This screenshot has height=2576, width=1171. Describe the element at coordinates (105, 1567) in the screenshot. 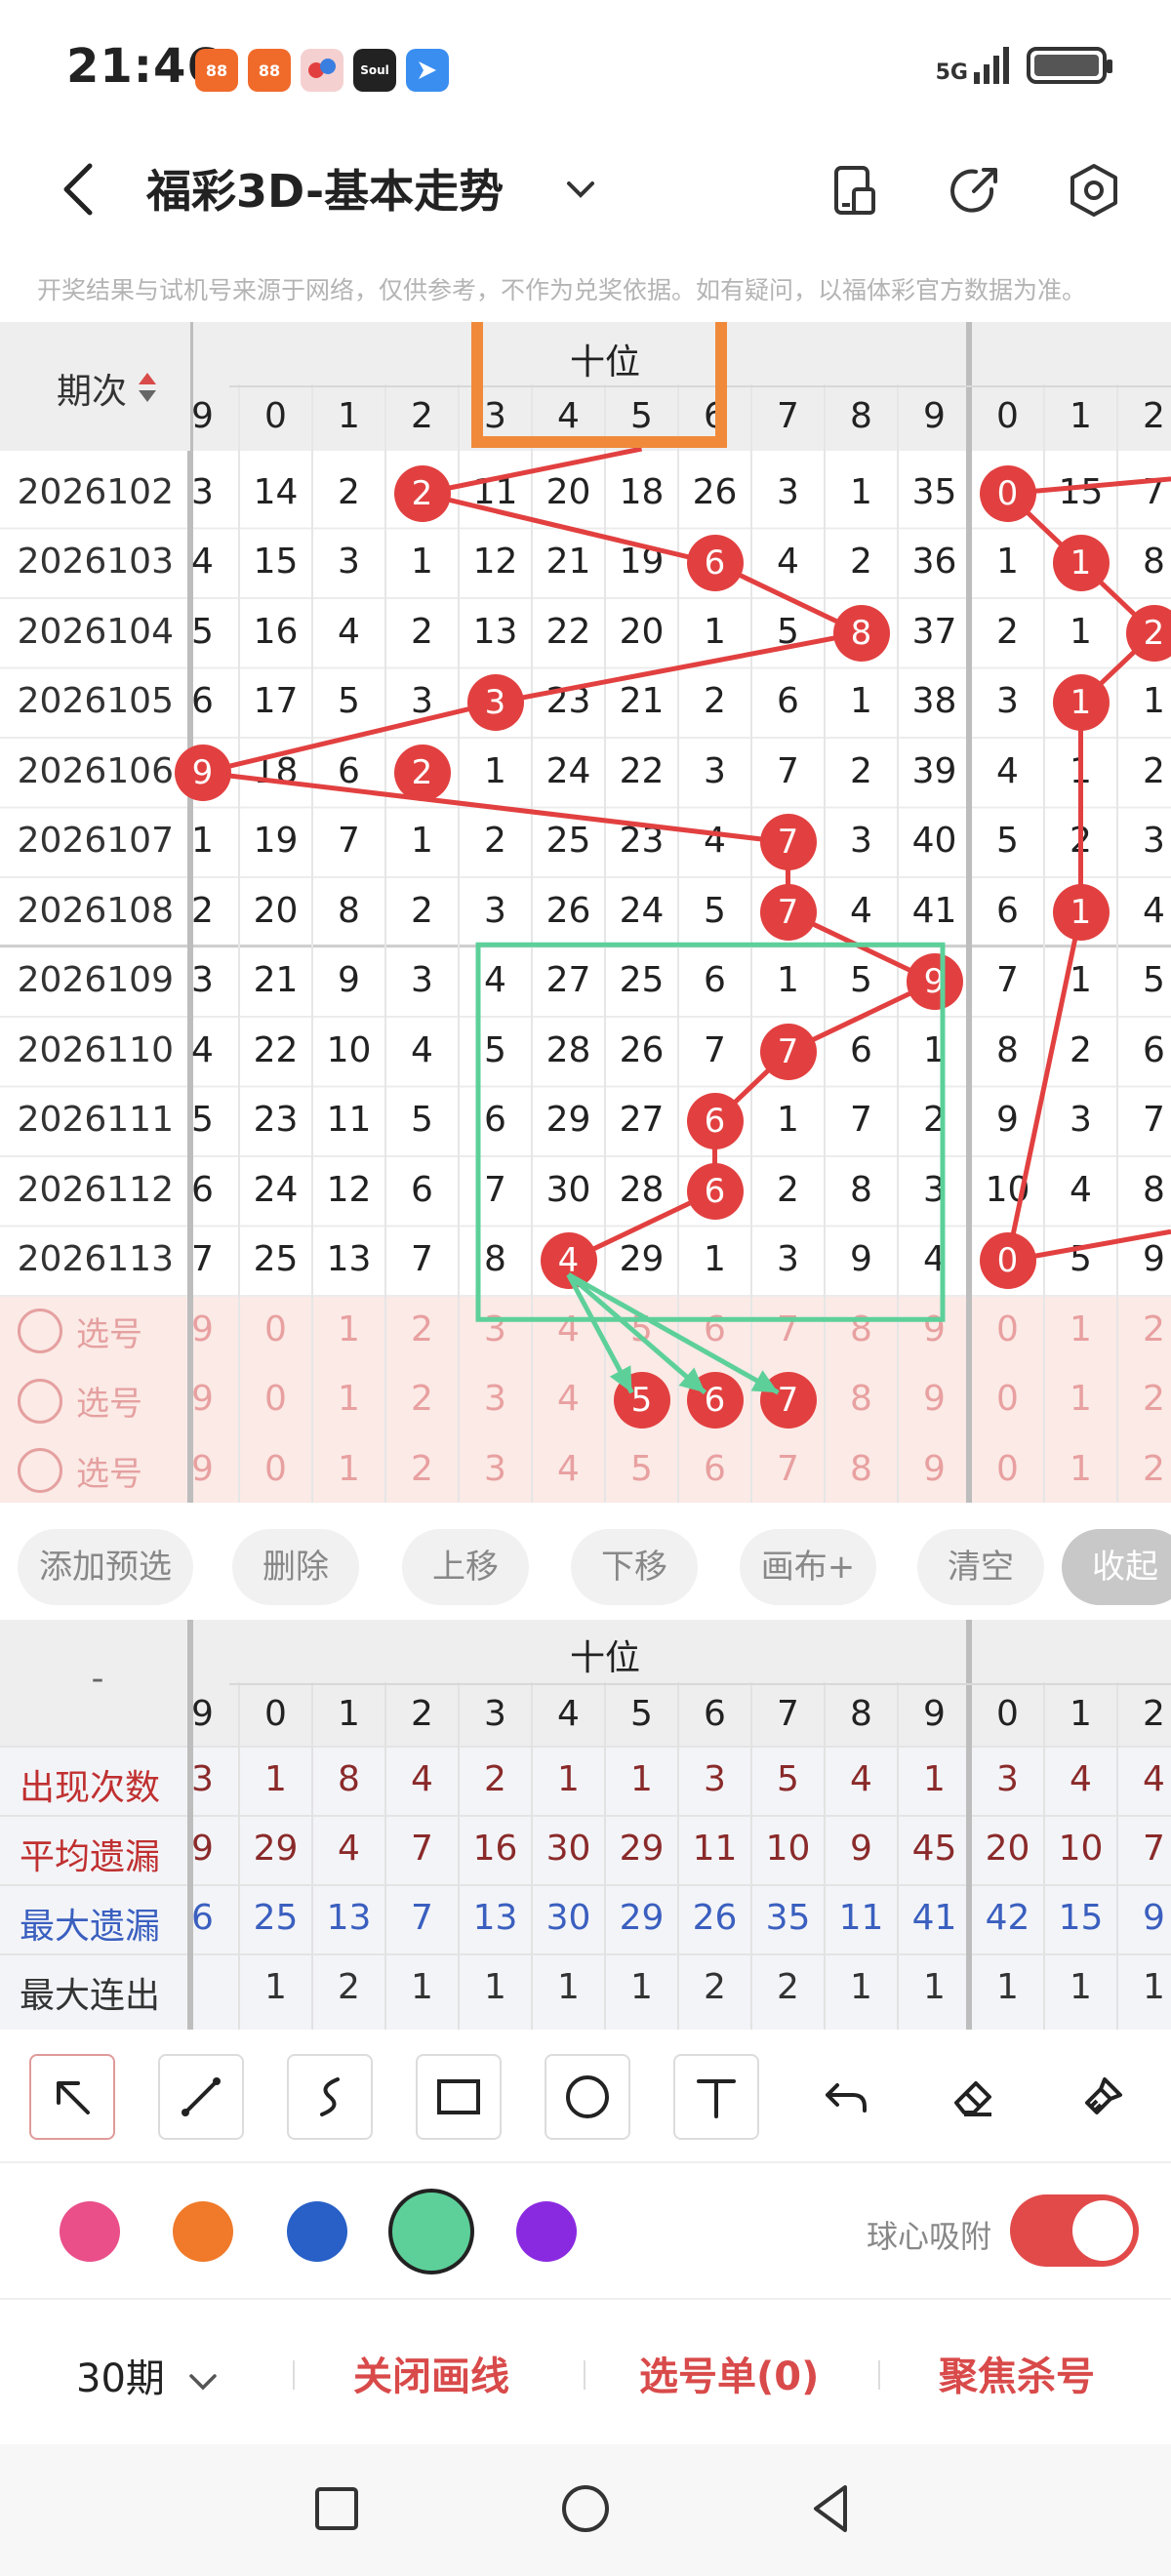

I see `add-preselect-button: 添加预选` at that location.